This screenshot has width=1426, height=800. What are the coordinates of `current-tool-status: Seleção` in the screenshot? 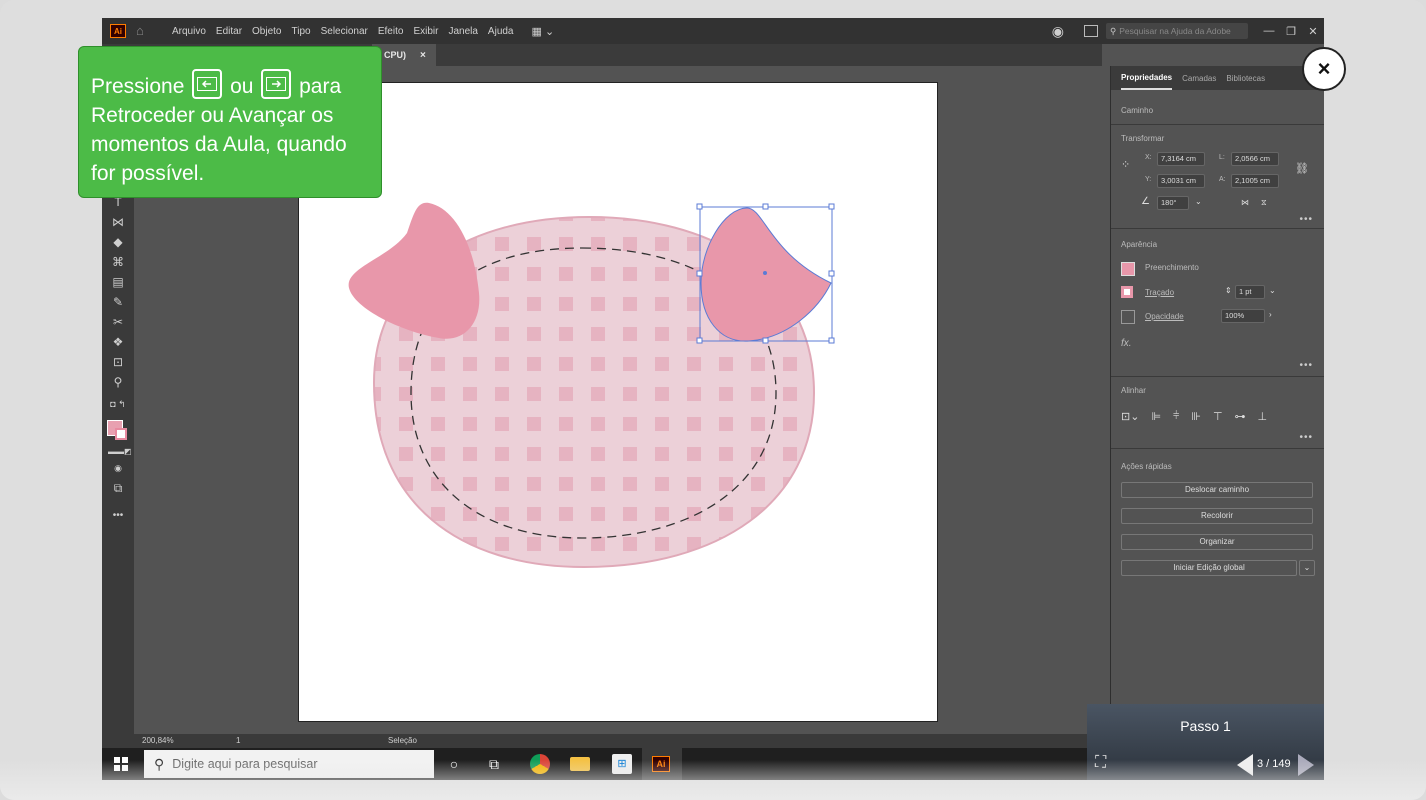 It's located at (402, 740).